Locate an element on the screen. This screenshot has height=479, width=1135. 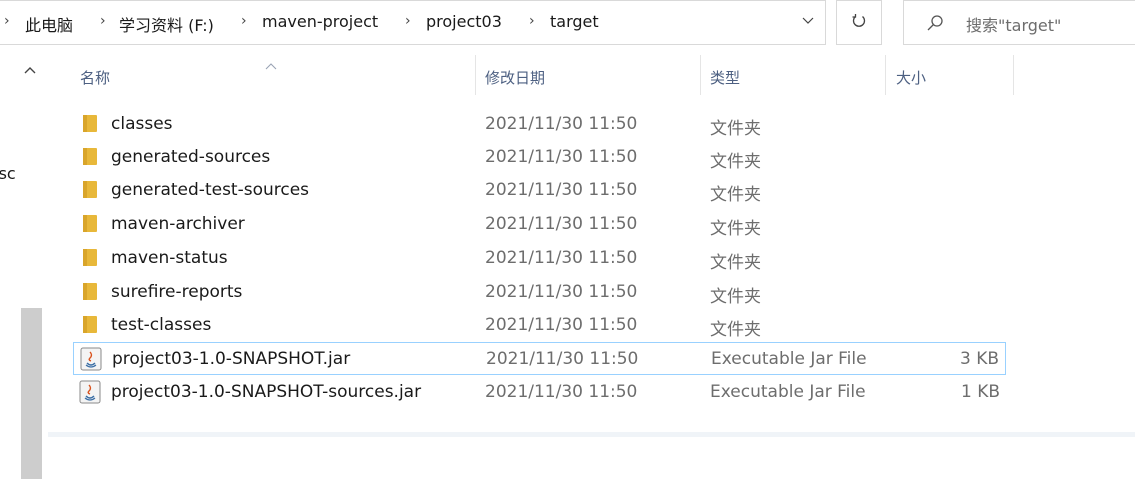
search-box: 搜索"target" is located at coordinates (1019, 22).